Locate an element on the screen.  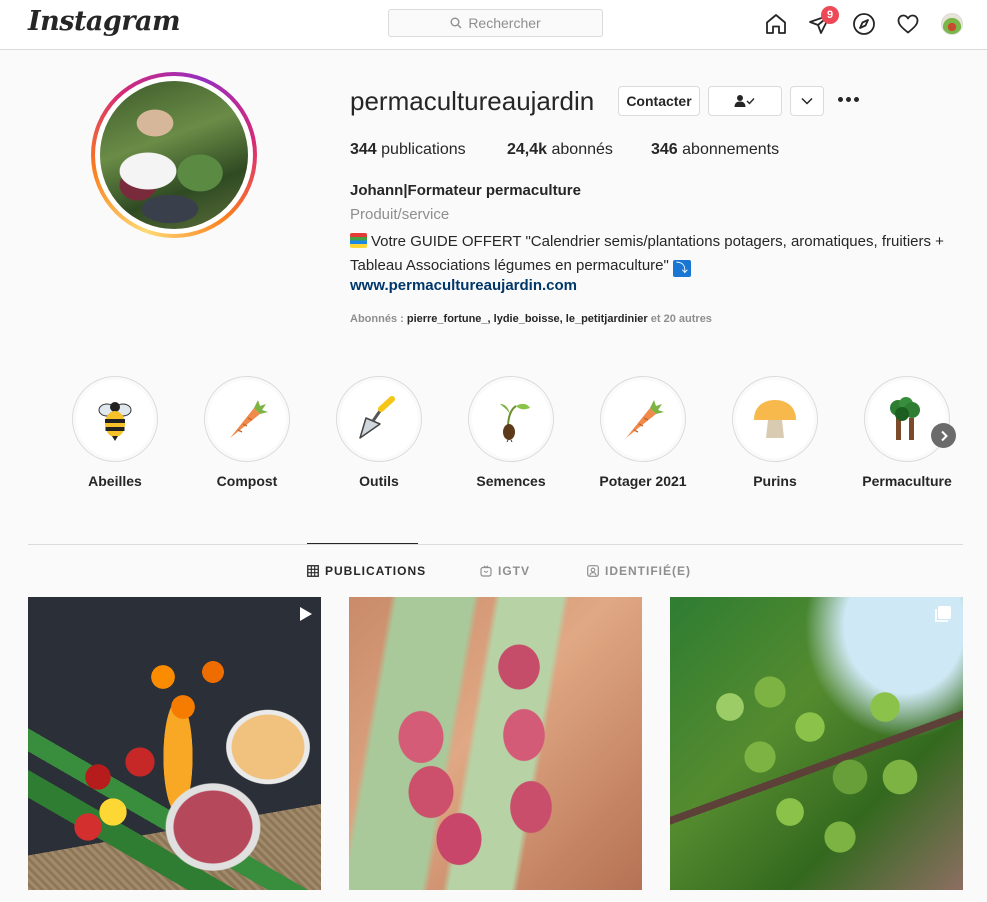
tab-tagged: IDENTIFIÉ(E) is located at coordinates (639, 571).